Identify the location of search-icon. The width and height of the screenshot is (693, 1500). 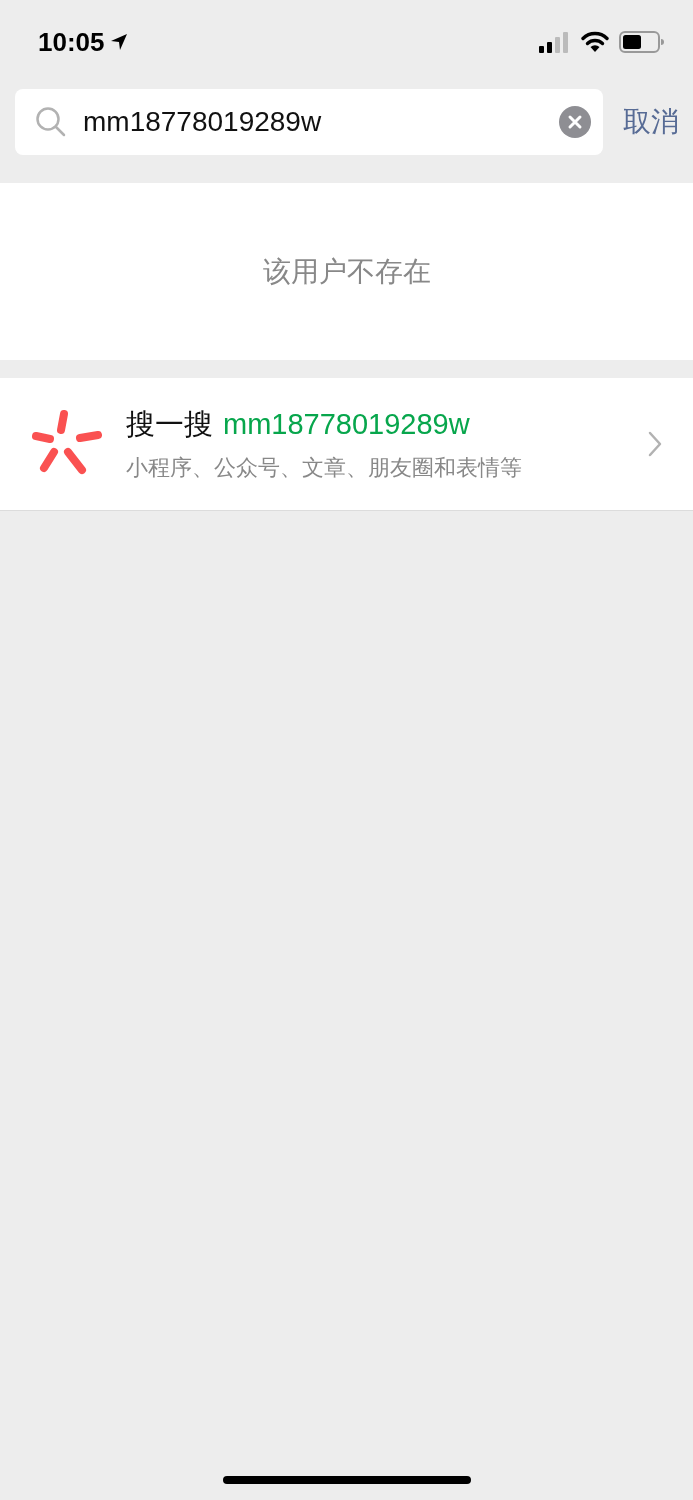
(51, 122).